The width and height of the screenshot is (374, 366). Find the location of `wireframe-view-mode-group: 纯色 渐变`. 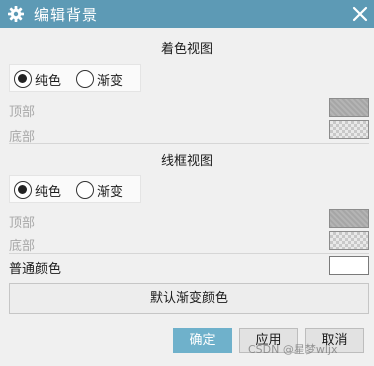

wireframe-view-mode-group: 纯色 渐变 is located at coordinates (75, 189).